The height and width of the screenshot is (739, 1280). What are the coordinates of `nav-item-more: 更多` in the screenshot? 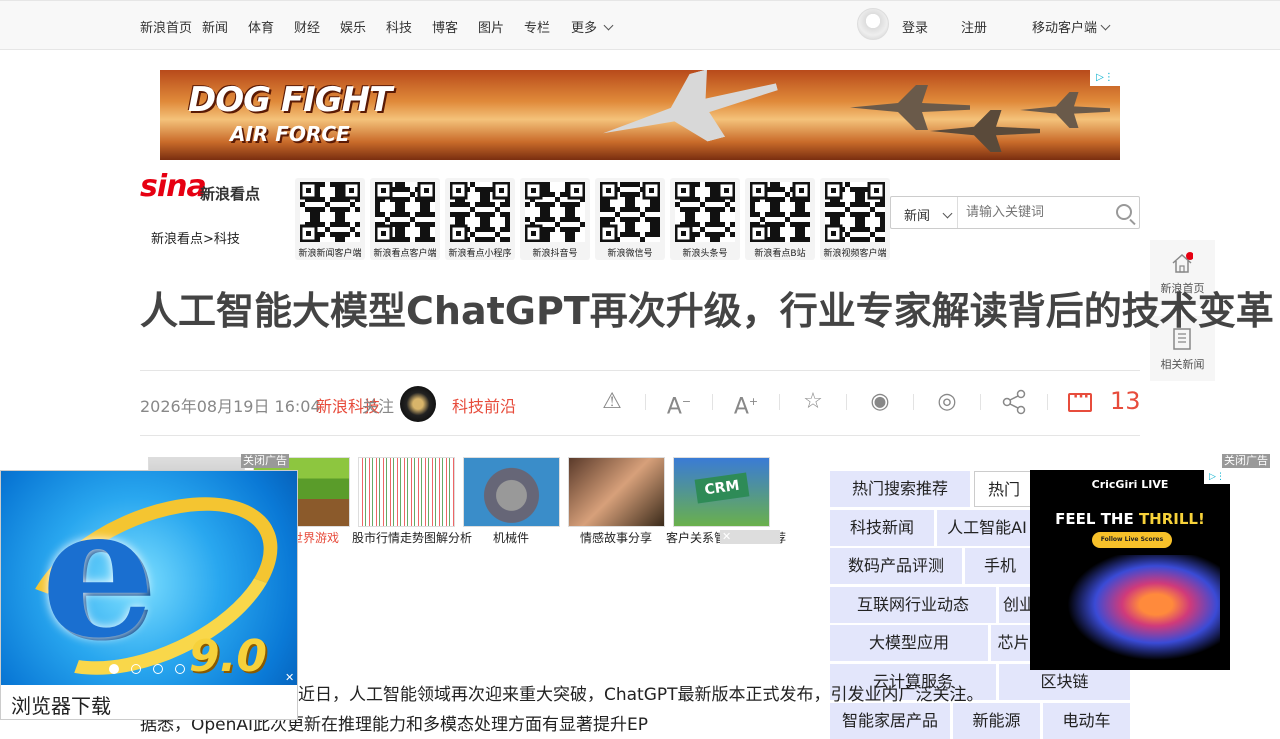 It's located at (592, 26).